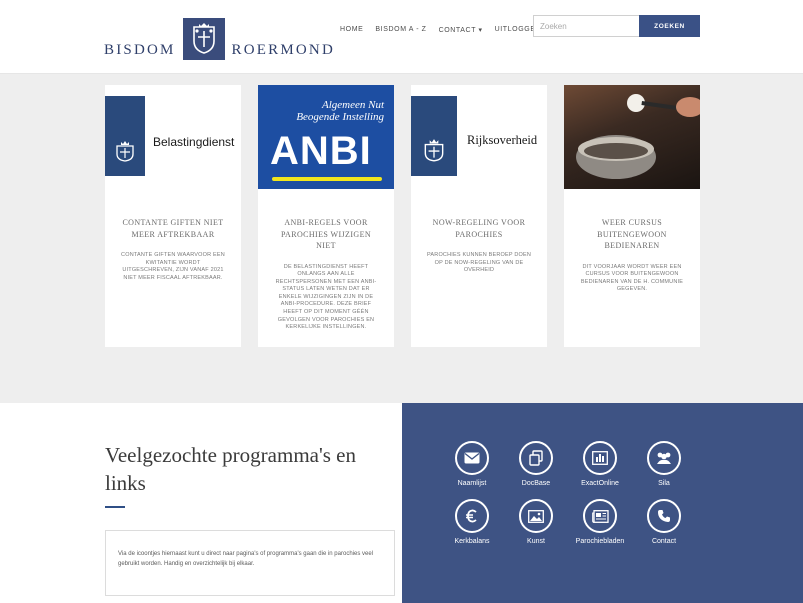 This screenshot has width=803, height=603. What do you see at coordinates (600, 516) in the screenshot?
I see `newspaper-icon` at bounding box center [600, 516].